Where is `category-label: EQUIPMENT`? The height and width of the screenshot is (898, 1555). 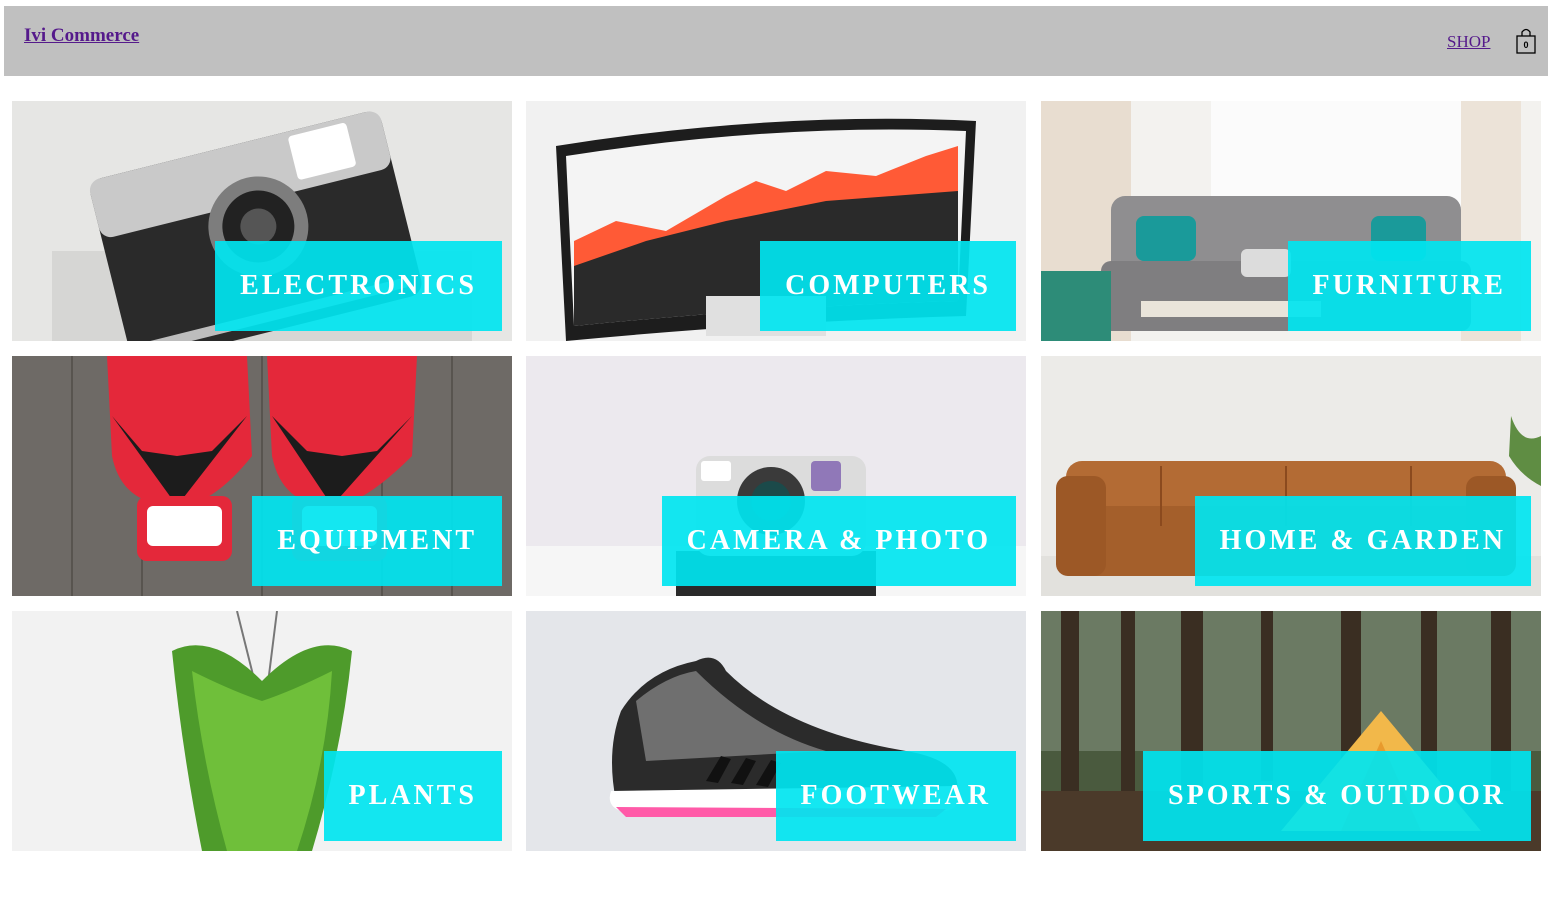
category-label: EQUIPMENT is located at coordinates (377, 541).